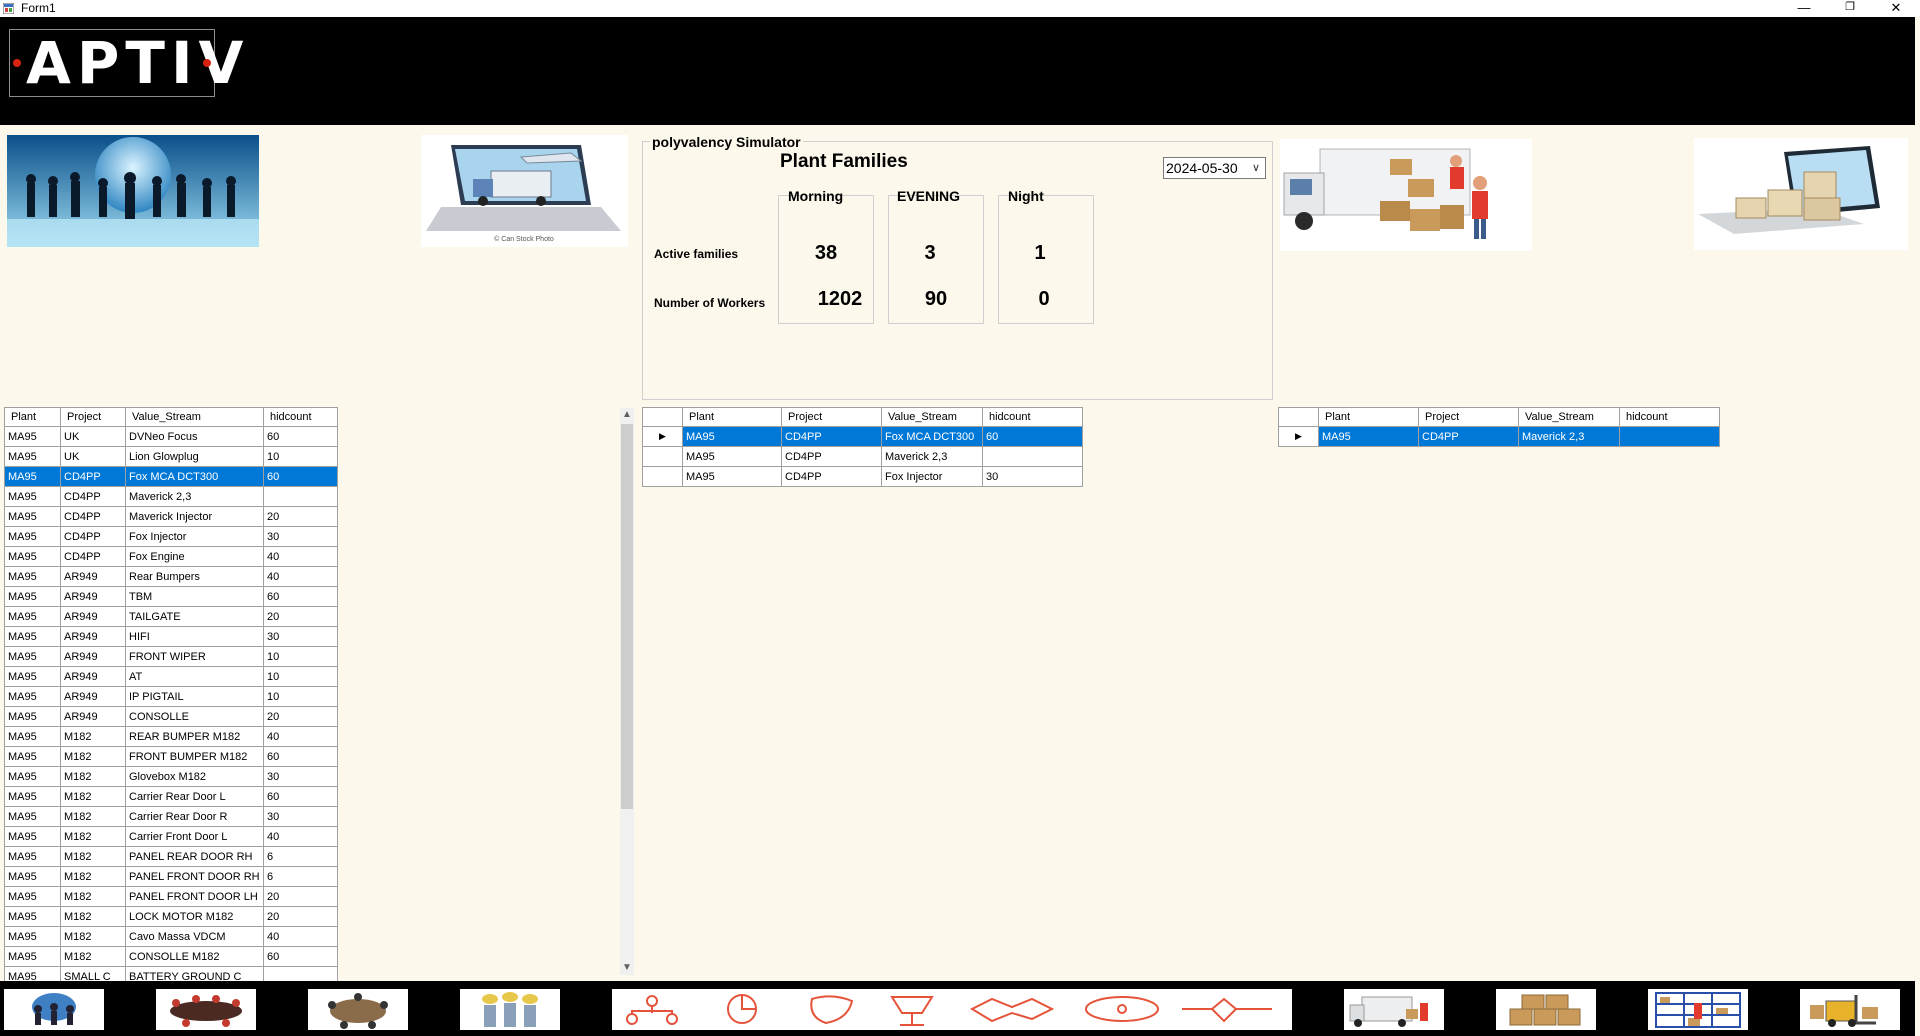  I want to click on table-row: MA95 M182 Glovebox M182 30, so click(171, 776).